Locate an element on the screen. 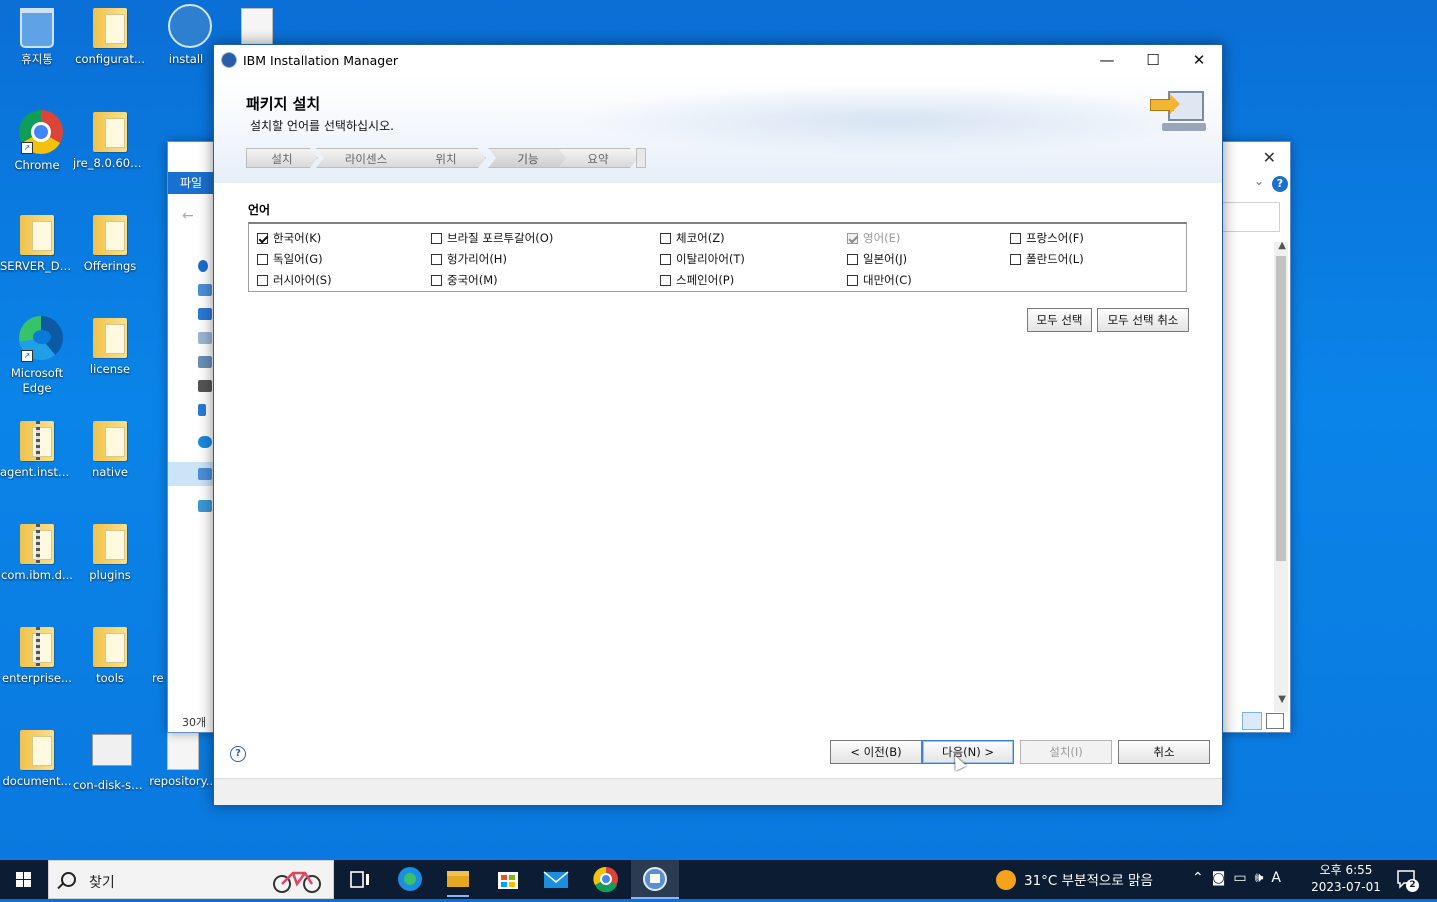 The width and height of the screenshot is (1437, 902). language-checkbox-japanese: 일본어(J) is located at coordinates (877, 259).